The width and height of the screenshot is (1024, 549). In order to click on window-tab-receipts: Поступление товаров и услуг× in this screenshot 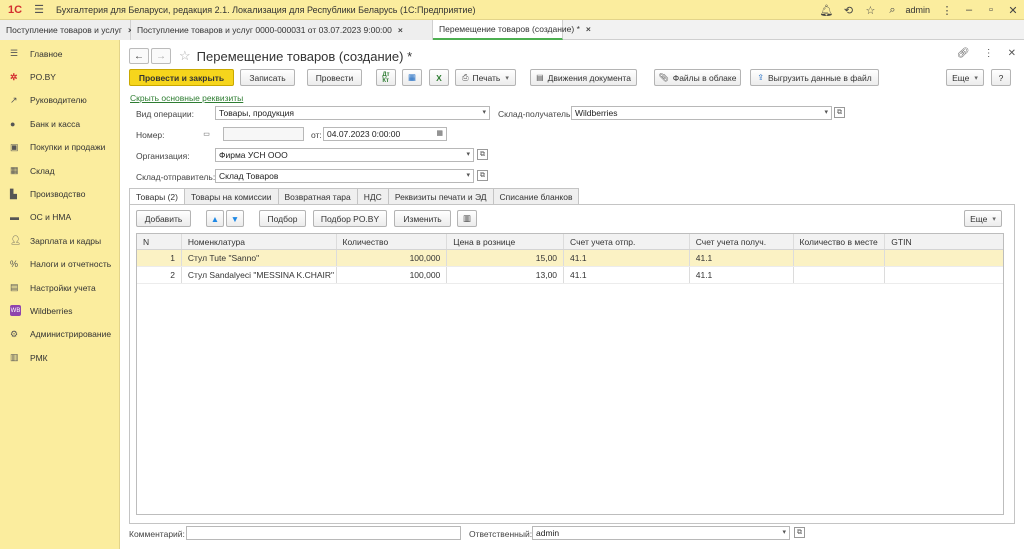, I will do `click(66, 30)`.